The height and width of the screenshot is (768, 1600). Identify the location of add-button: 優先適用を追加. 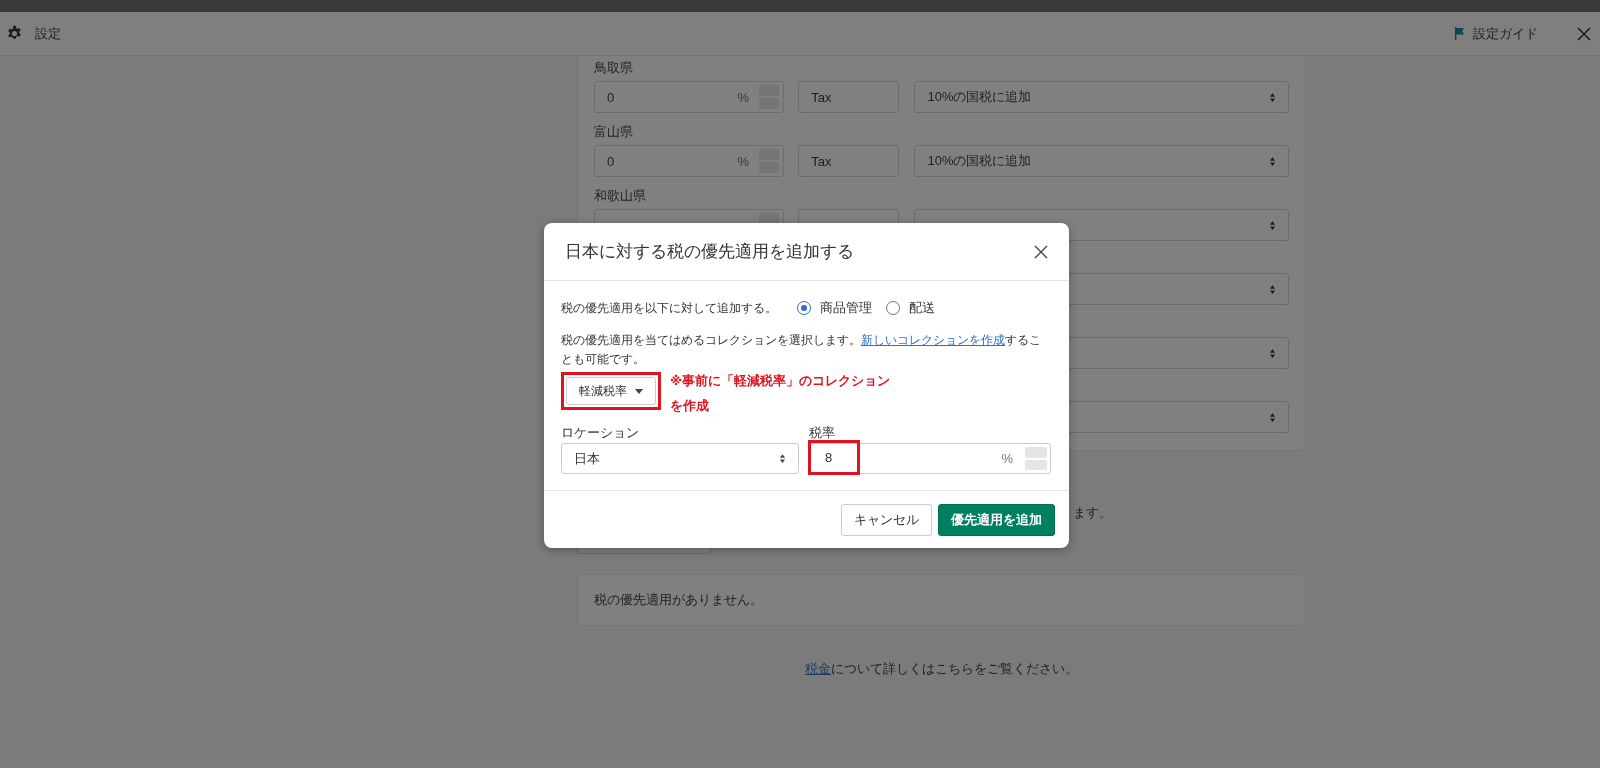
(996, 520).